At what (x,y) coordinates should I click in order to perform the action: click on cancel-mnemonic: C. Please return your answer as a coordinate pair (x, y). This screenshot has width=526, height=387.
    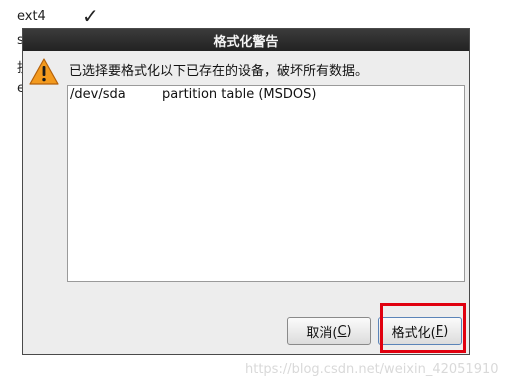
    Looking at the image, I should click on (342, 331).